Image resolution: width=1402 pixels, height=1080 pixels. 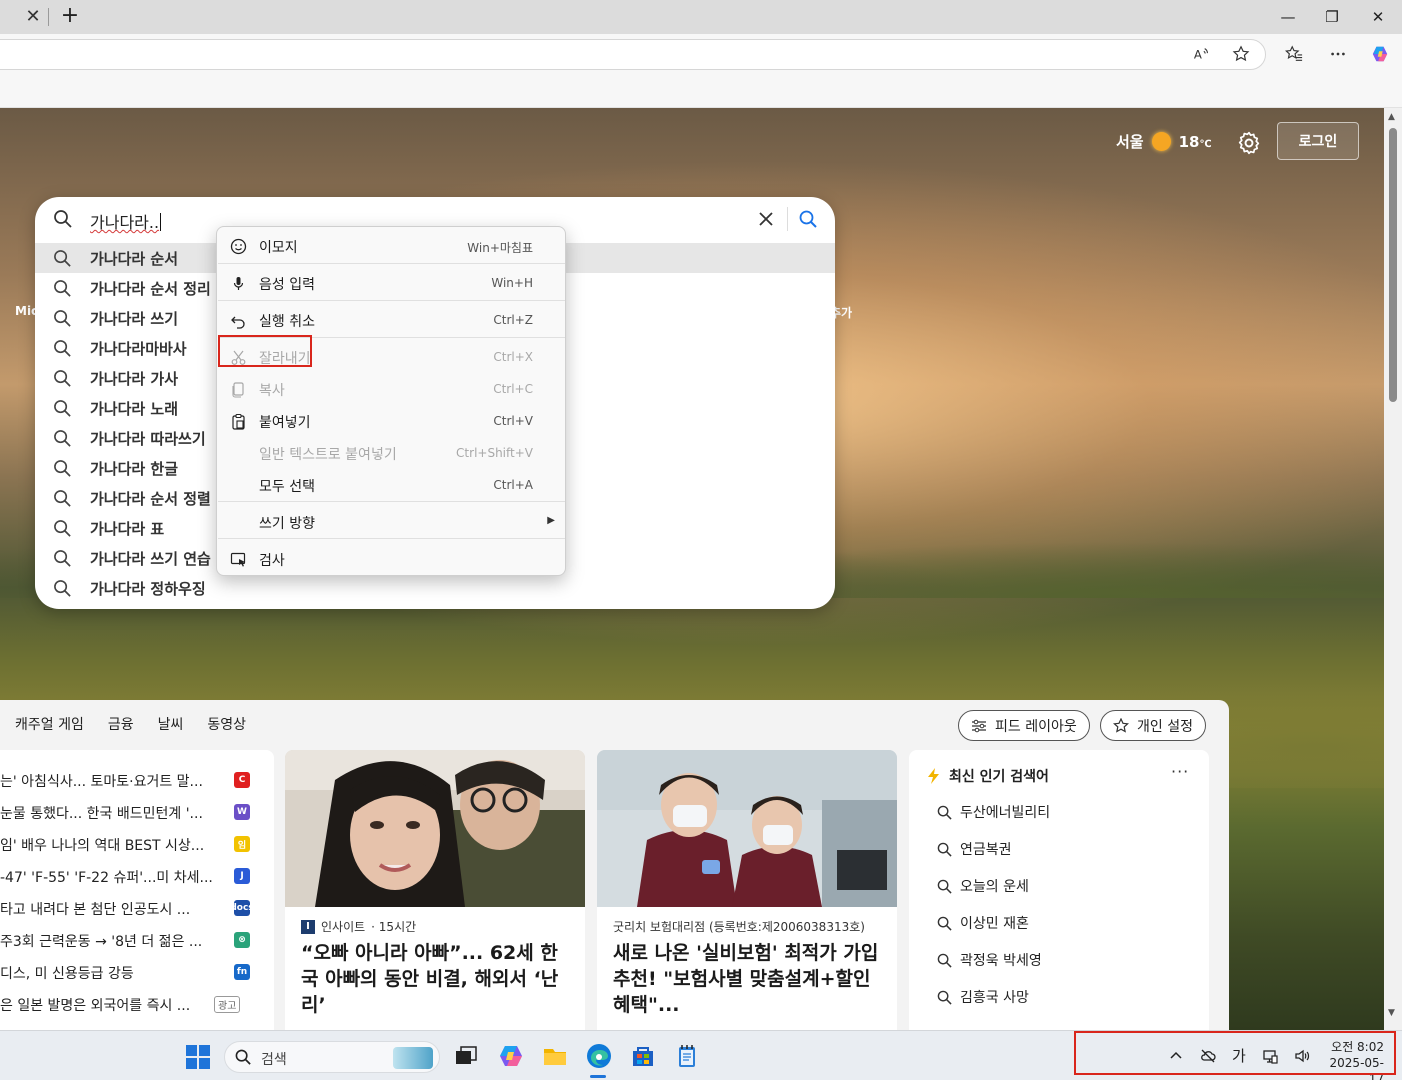 I want to click on clear-search-icon, so click(x=766, y=219).